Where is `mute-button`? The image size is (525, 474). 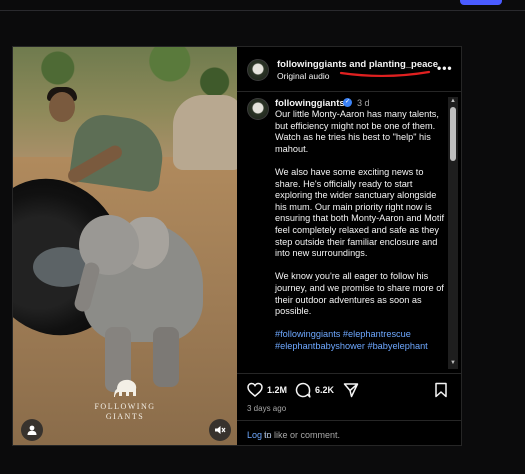
mute-button is located at coordinates (220, 430).